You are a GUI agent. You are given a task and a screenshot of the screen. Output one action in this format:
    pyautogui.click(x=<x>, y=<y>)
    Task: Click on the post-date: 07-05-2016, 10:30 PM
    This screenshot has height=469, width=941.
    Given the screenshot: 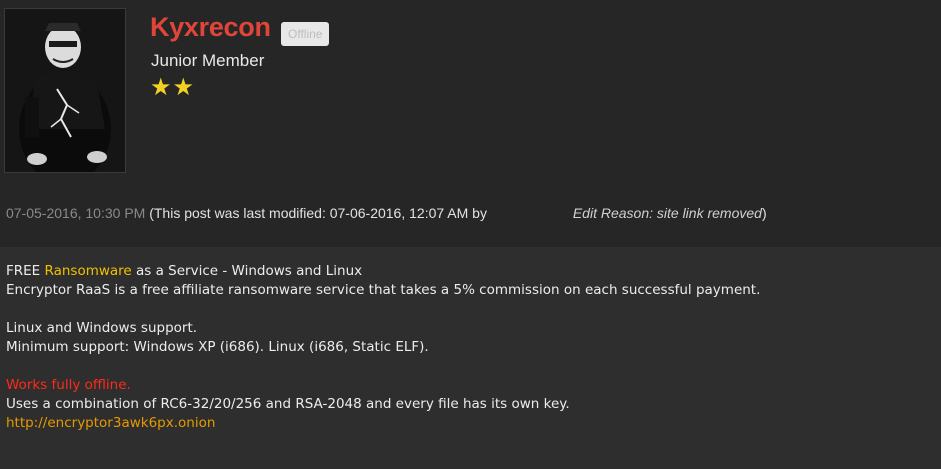 What is the action you would take?
    pyautogui.click(x=76, y=213)
    